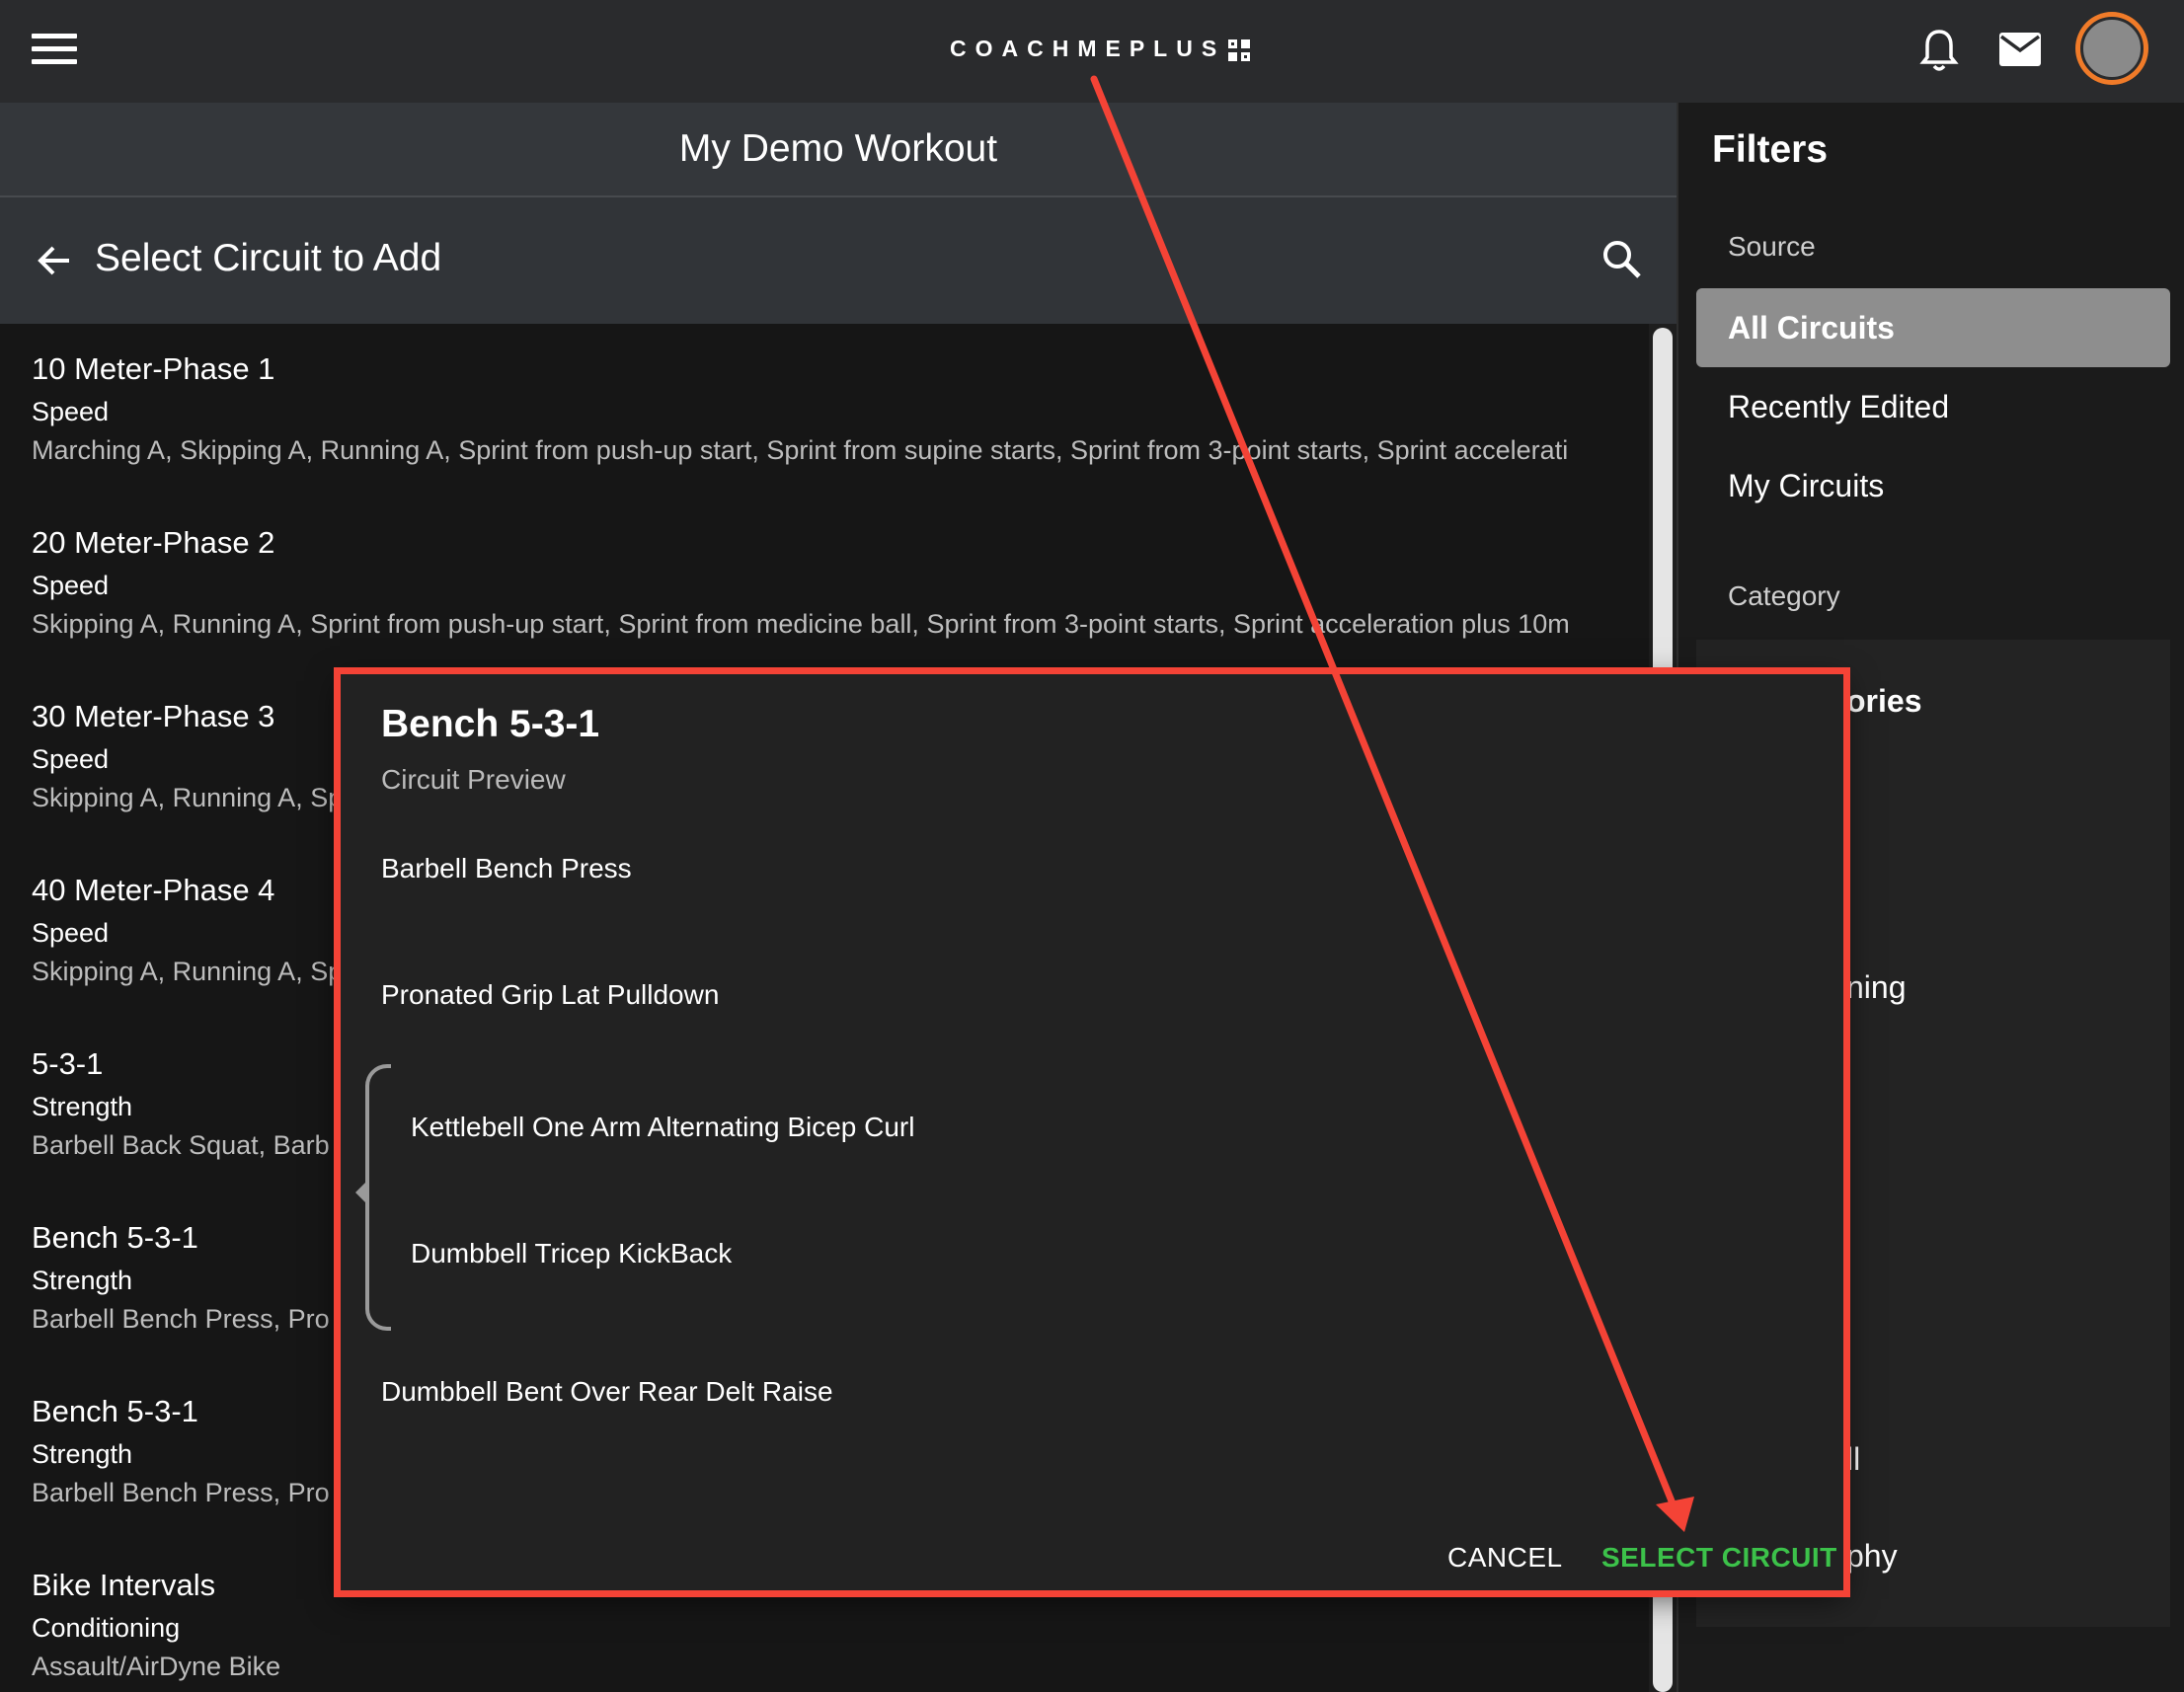  I want to click on app-logo: COACHMEPLUS, so click(1100, 49).